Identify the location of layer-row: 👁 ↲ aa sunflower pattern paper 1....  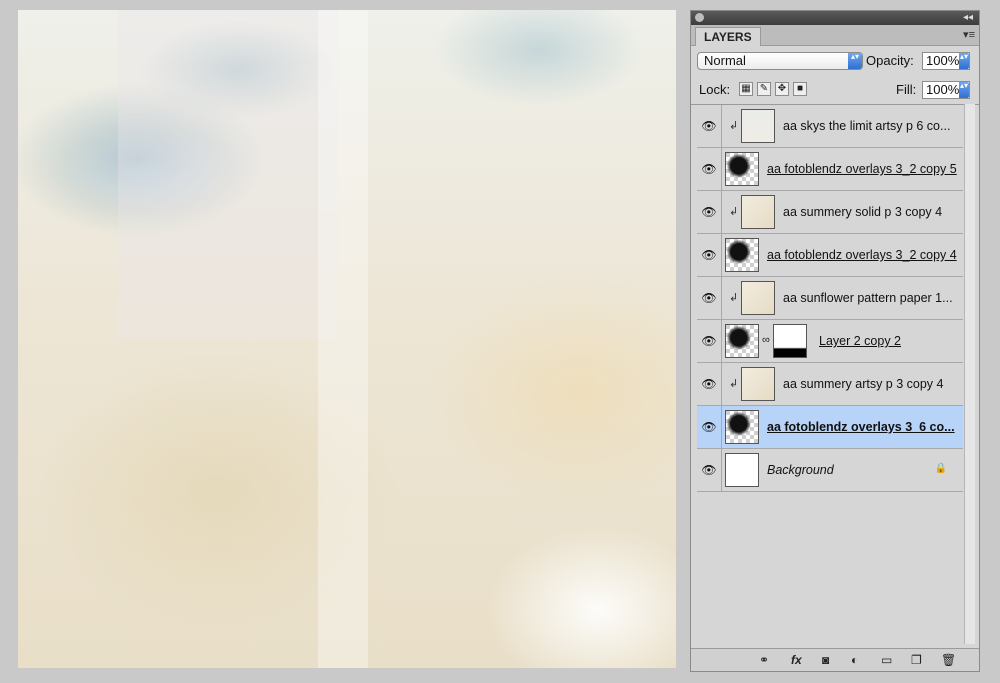
(830, 298).